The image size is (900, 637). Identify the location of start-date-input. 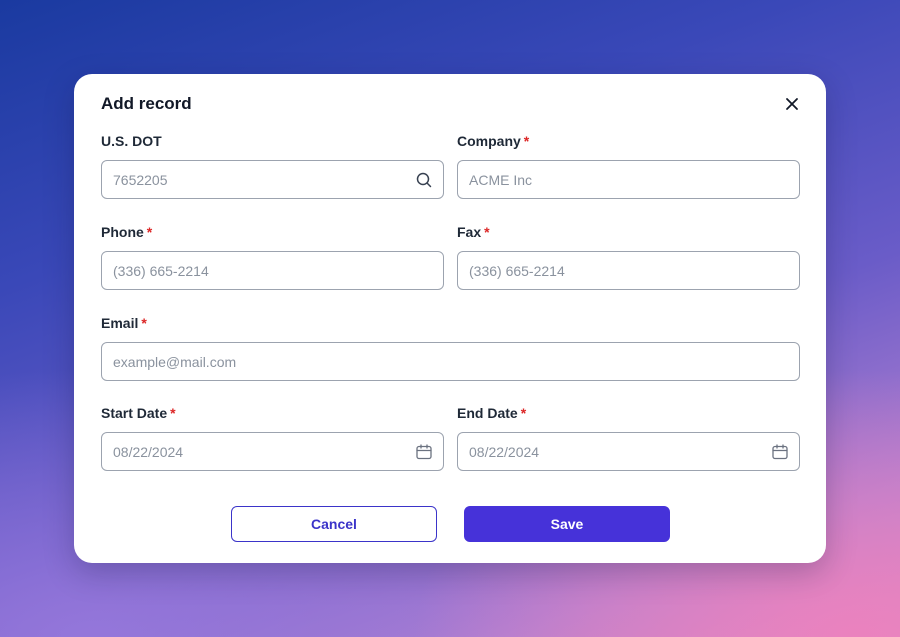
(272, 451).